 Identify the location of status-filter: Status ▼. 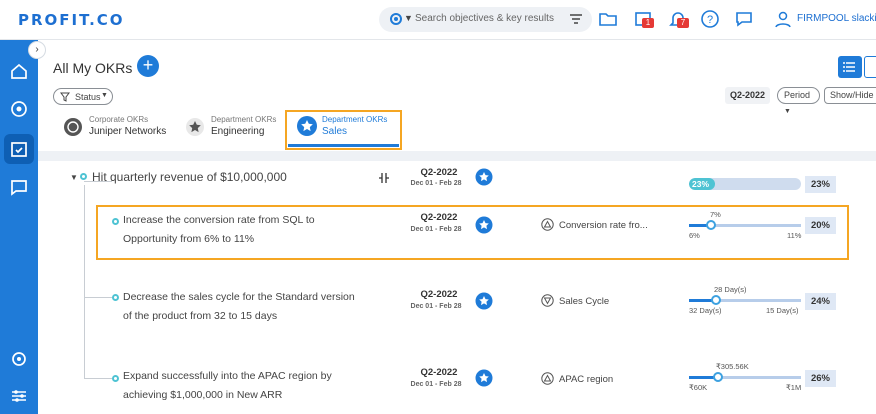
(83, 96).